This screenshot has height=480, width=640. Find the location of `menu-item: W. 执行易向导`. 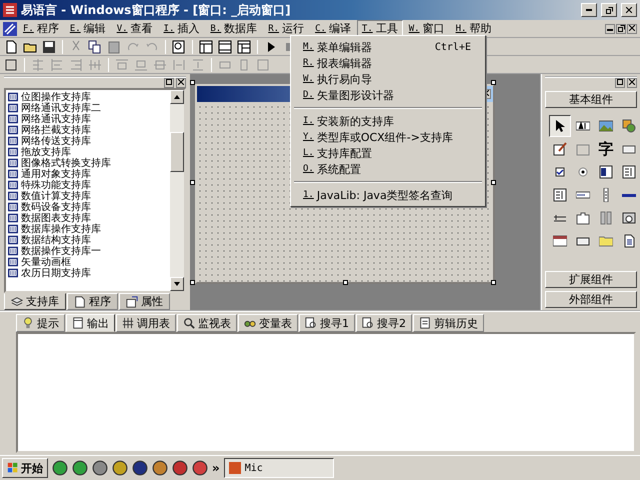

menu-item: W. 执行易向导 is located at coordinates (388, 79).